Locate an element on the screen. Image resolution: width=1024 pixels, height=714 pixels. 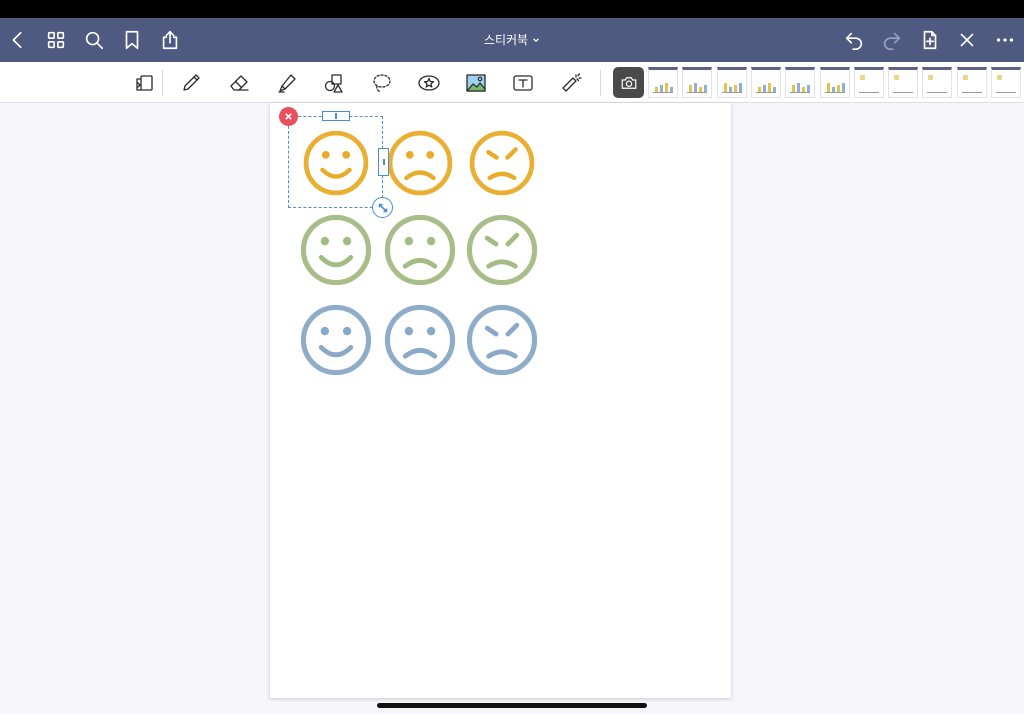
happy-face-icon is located at coordinates (336, 250).